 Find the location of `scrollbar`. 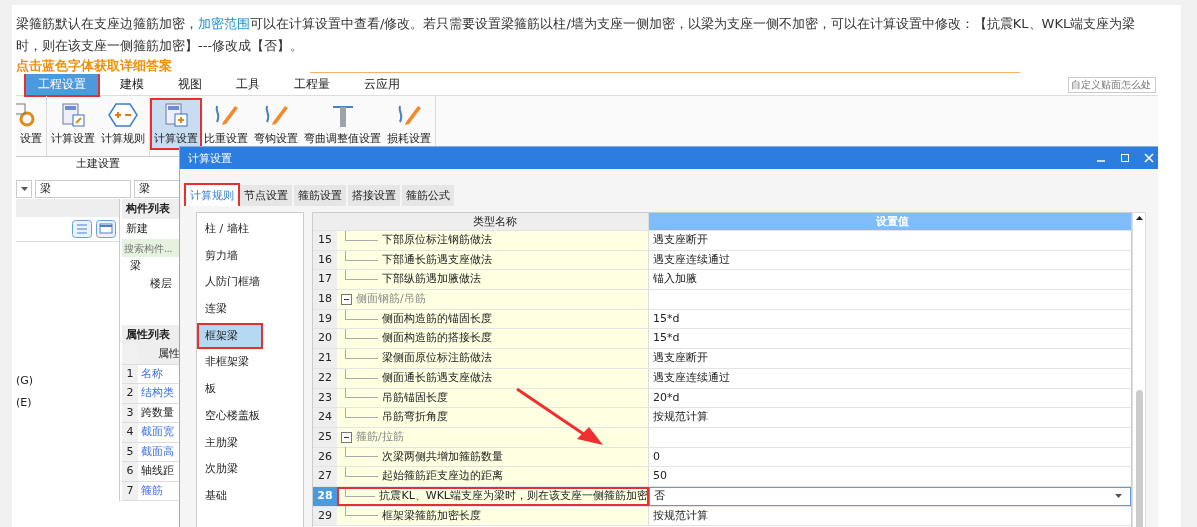

scrollbar is located at coordinates (1139, 369).